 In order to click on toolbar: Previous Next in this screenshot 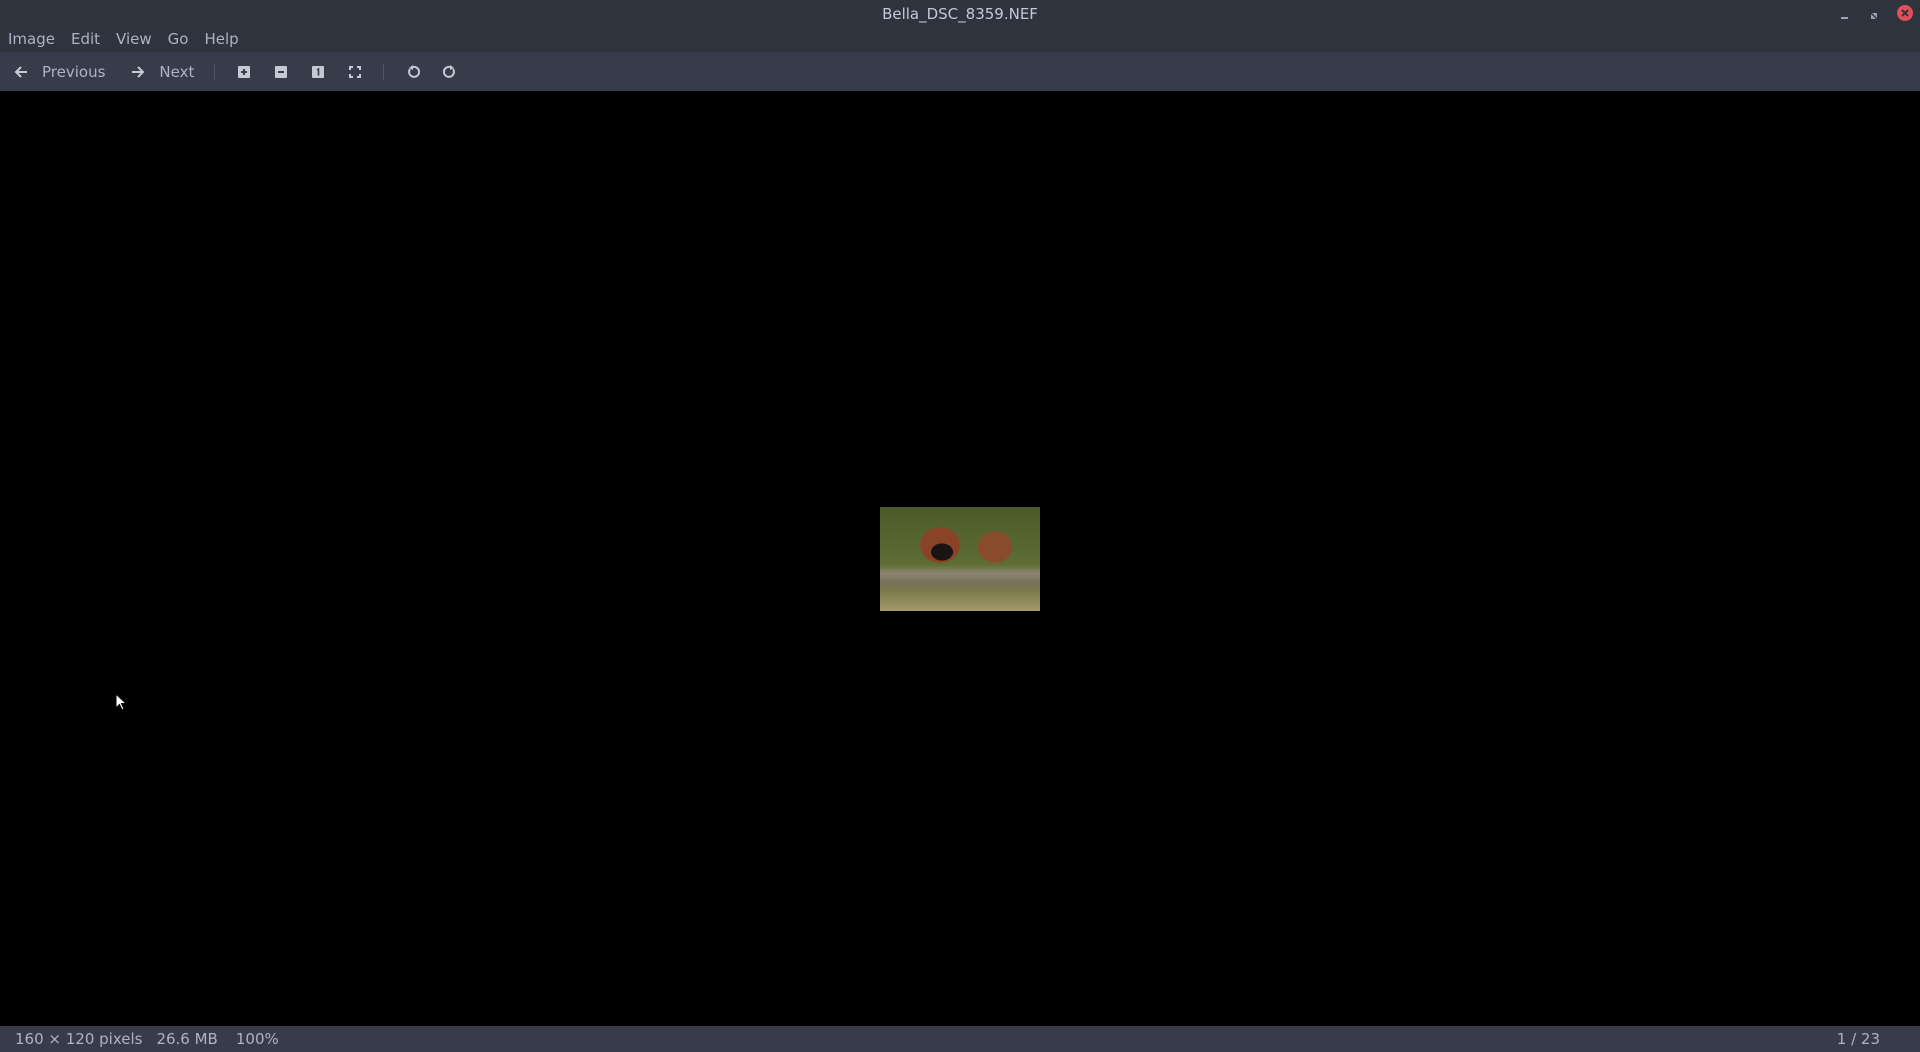, I will do `click(960, 71)`.